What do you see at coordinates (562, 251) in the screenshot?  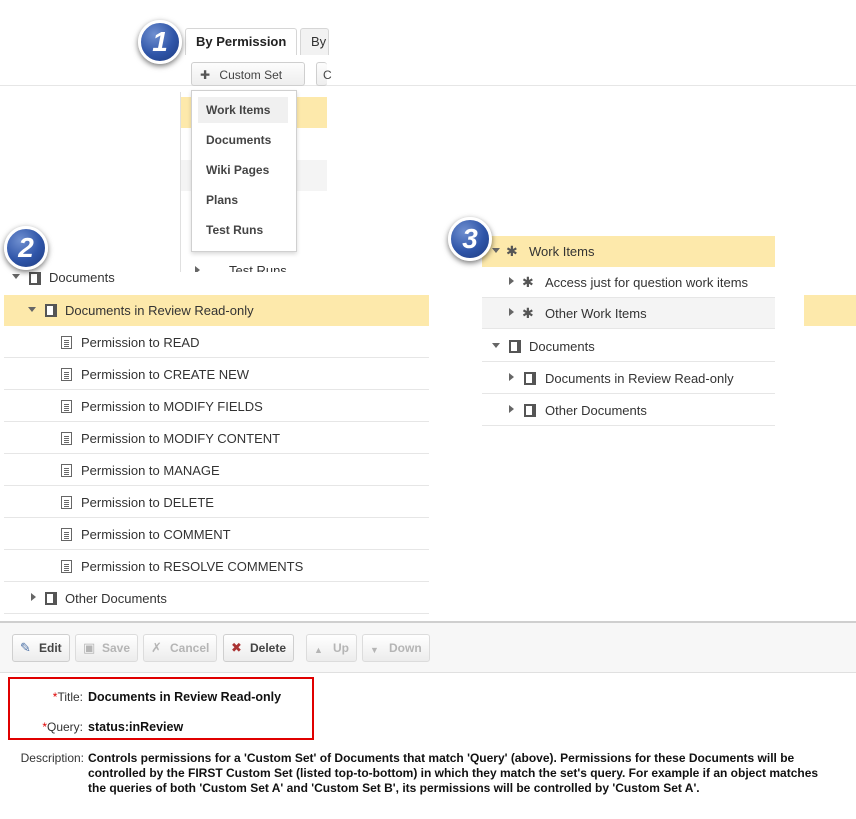 I see `tree-row-label: Work Items` at bounding box center [562, 251].